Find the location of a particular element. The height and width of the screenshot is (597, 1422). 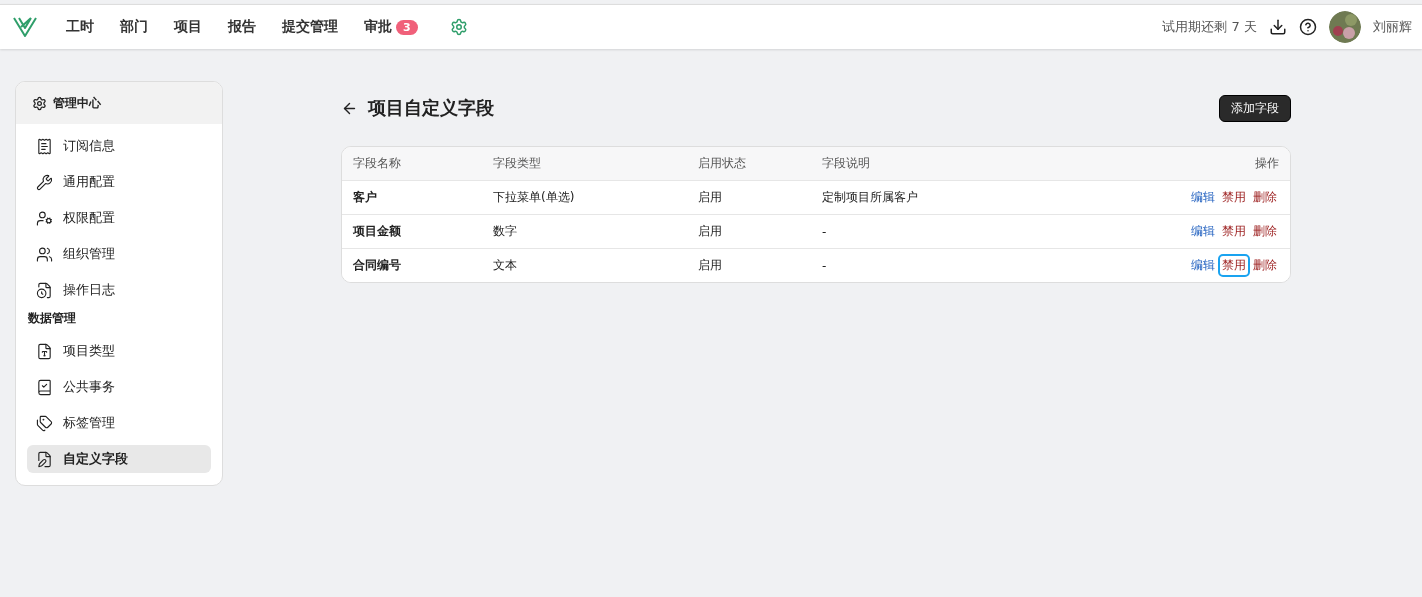

wrench-icon is located at coordinates (44, 182).